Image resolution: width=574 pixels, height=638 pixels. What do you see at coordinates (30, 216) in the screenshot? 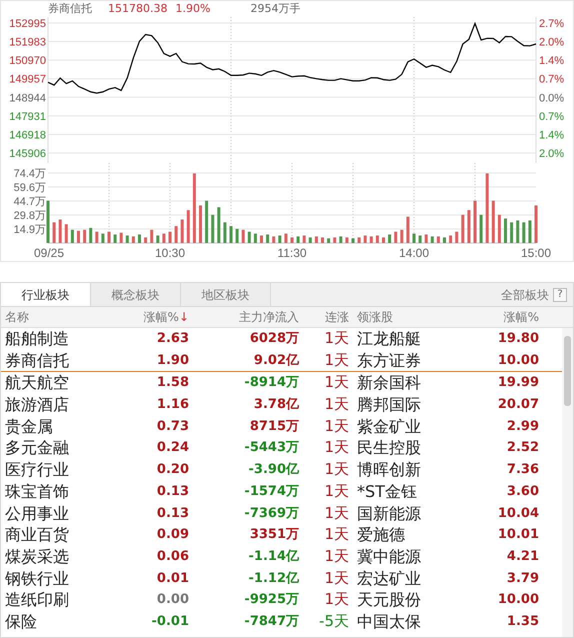
I see `axis-label: 29.8万` at bounding box center [30, 216].